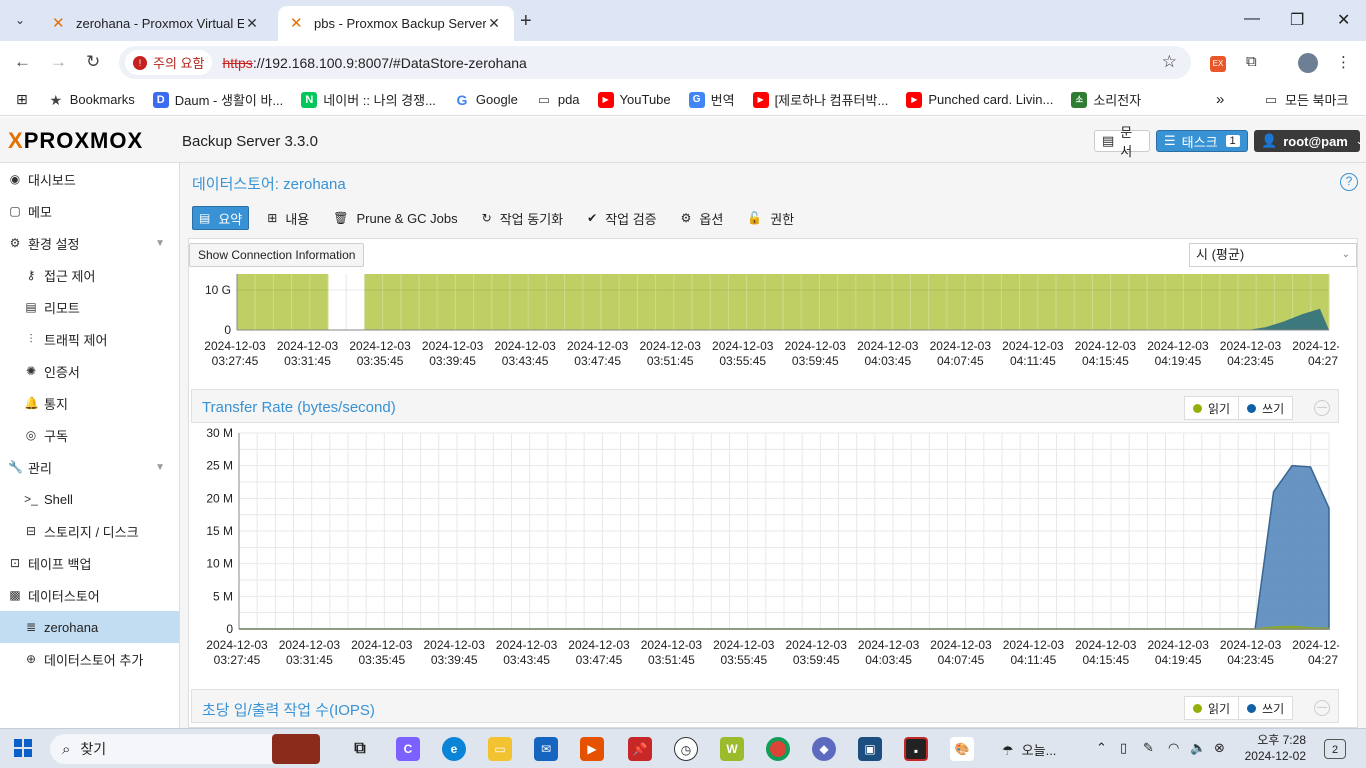 The image size is (1366, 768). I want to click on docs-button: ▤ 문서, so click(1122, 142).